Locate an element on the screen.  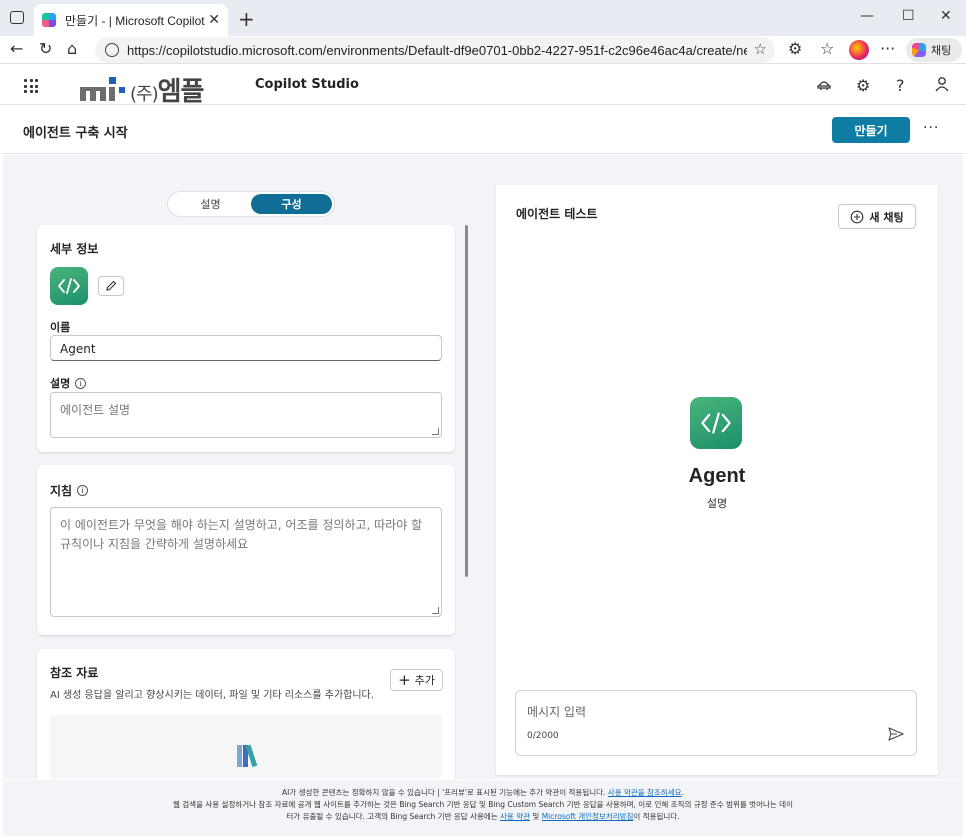
tab-actions-icon is located at coordinates (17, 17).